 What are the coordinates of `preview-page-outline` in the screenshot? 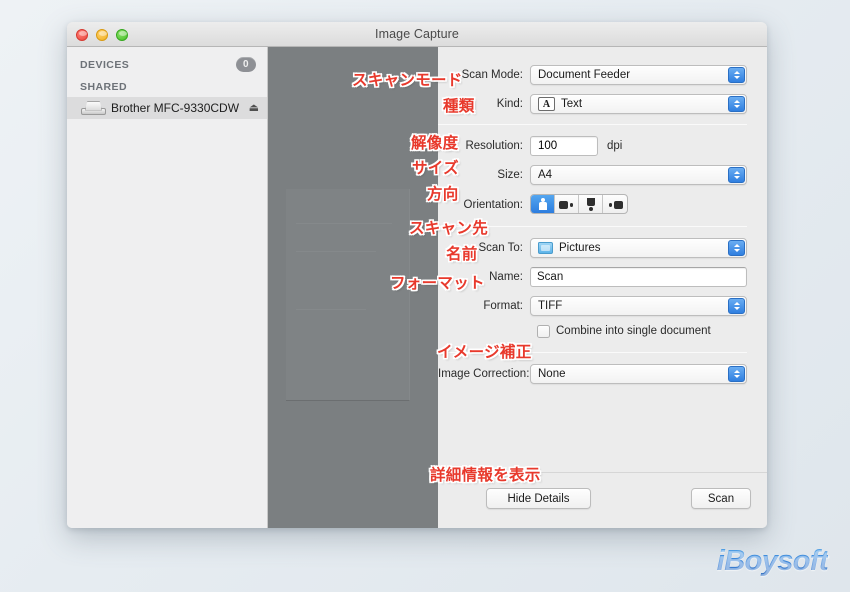 It's located at (348, 295).